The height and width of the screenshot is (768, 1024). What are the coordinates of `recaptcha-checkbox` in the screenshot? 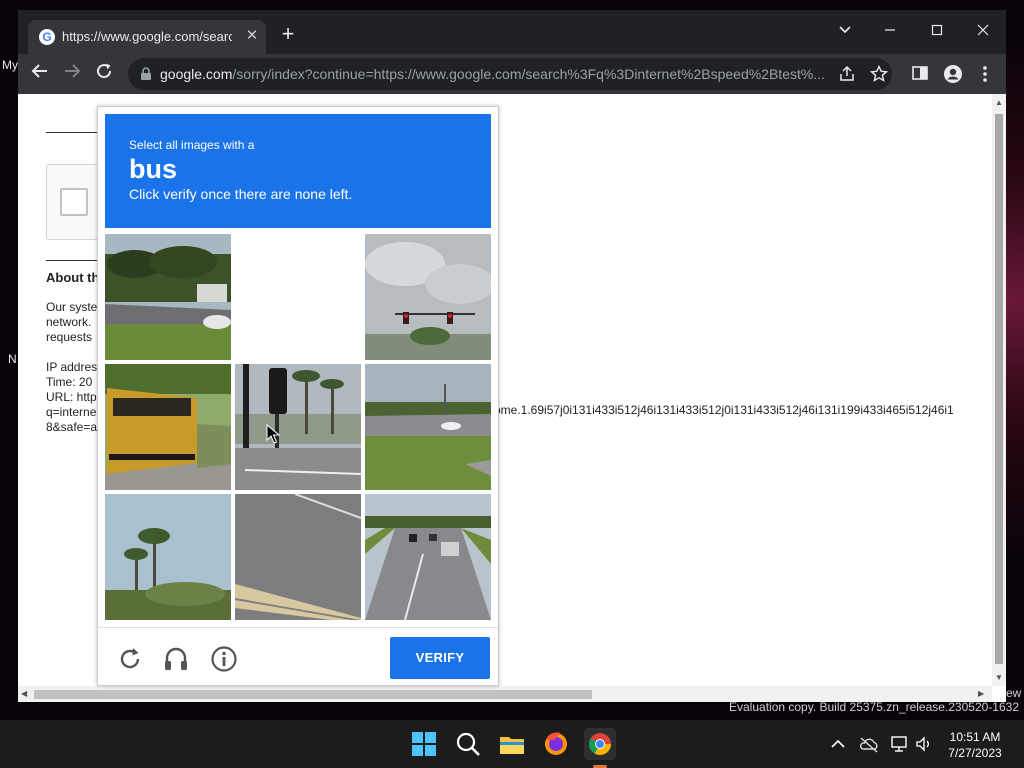 It's located at (74, 202).